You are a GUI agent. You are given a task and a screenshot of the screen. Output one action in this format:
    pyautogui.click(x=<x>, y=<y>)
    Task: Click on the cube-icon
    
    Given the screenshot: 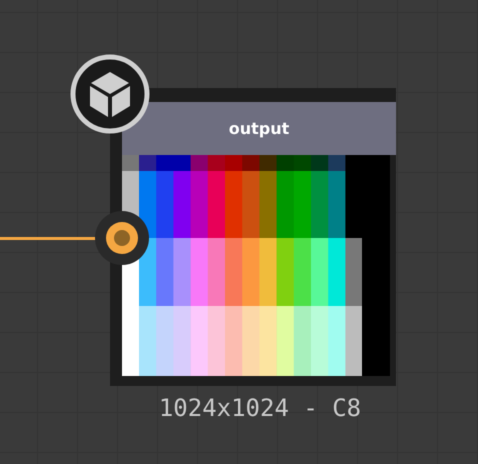 What is the action you would take?
    pyautogui.click(x=110, y=94)
    